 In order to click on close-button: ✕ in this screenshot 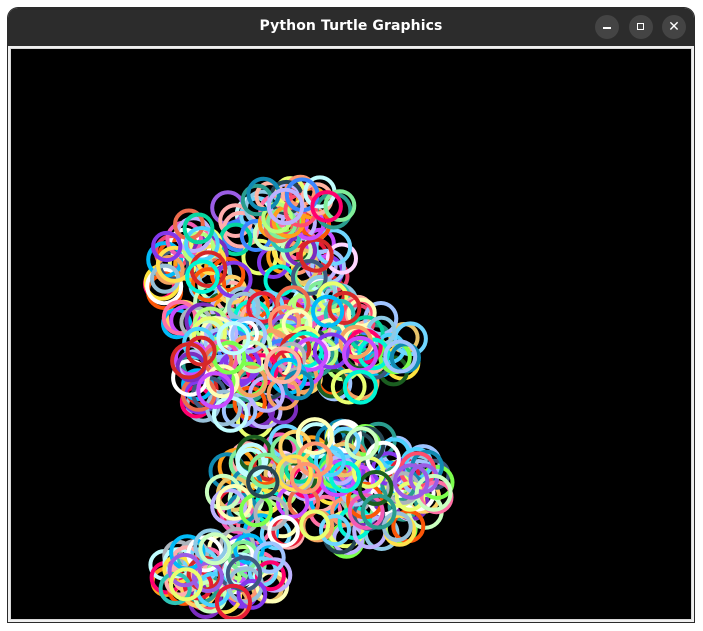, I will do `click(674, 27)`.